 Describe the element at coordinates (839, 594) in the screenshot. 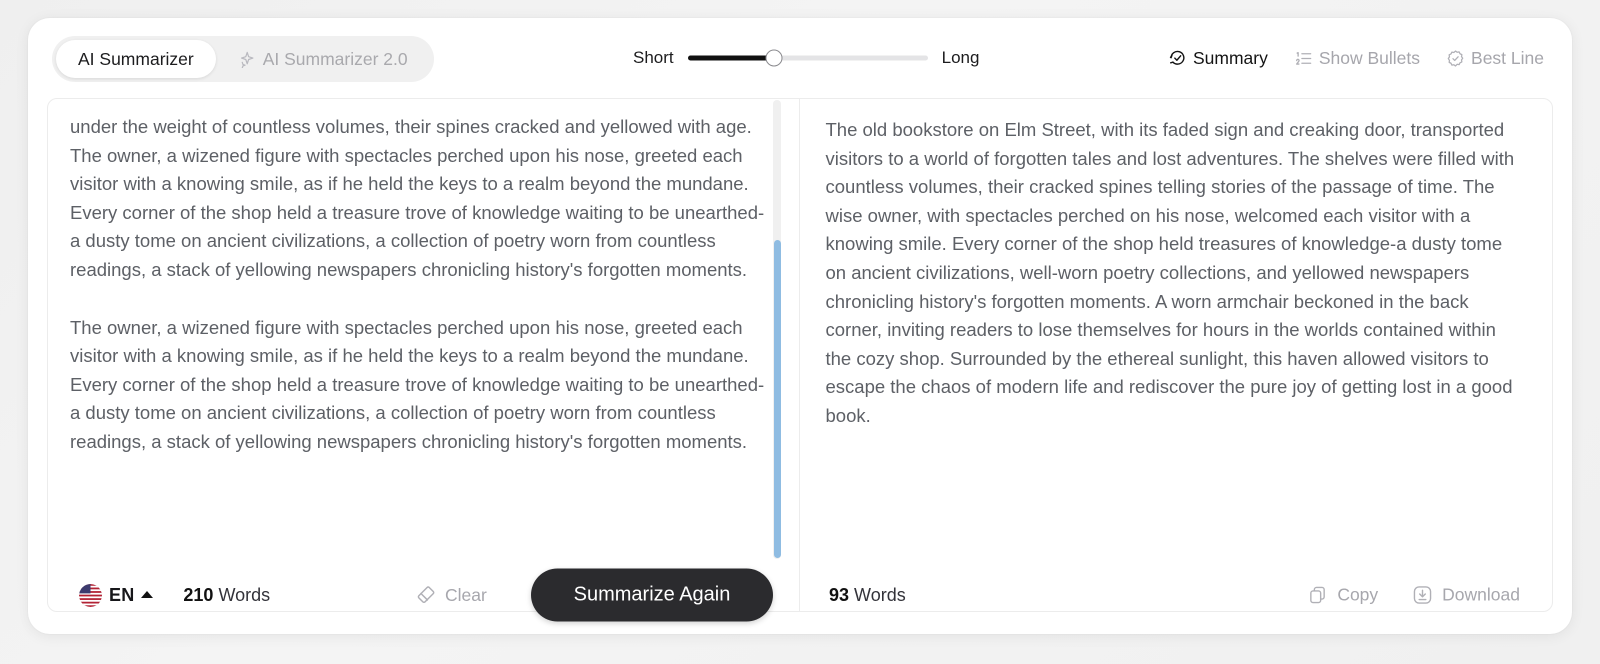

I see `output-word-count-value: 93` at that location.